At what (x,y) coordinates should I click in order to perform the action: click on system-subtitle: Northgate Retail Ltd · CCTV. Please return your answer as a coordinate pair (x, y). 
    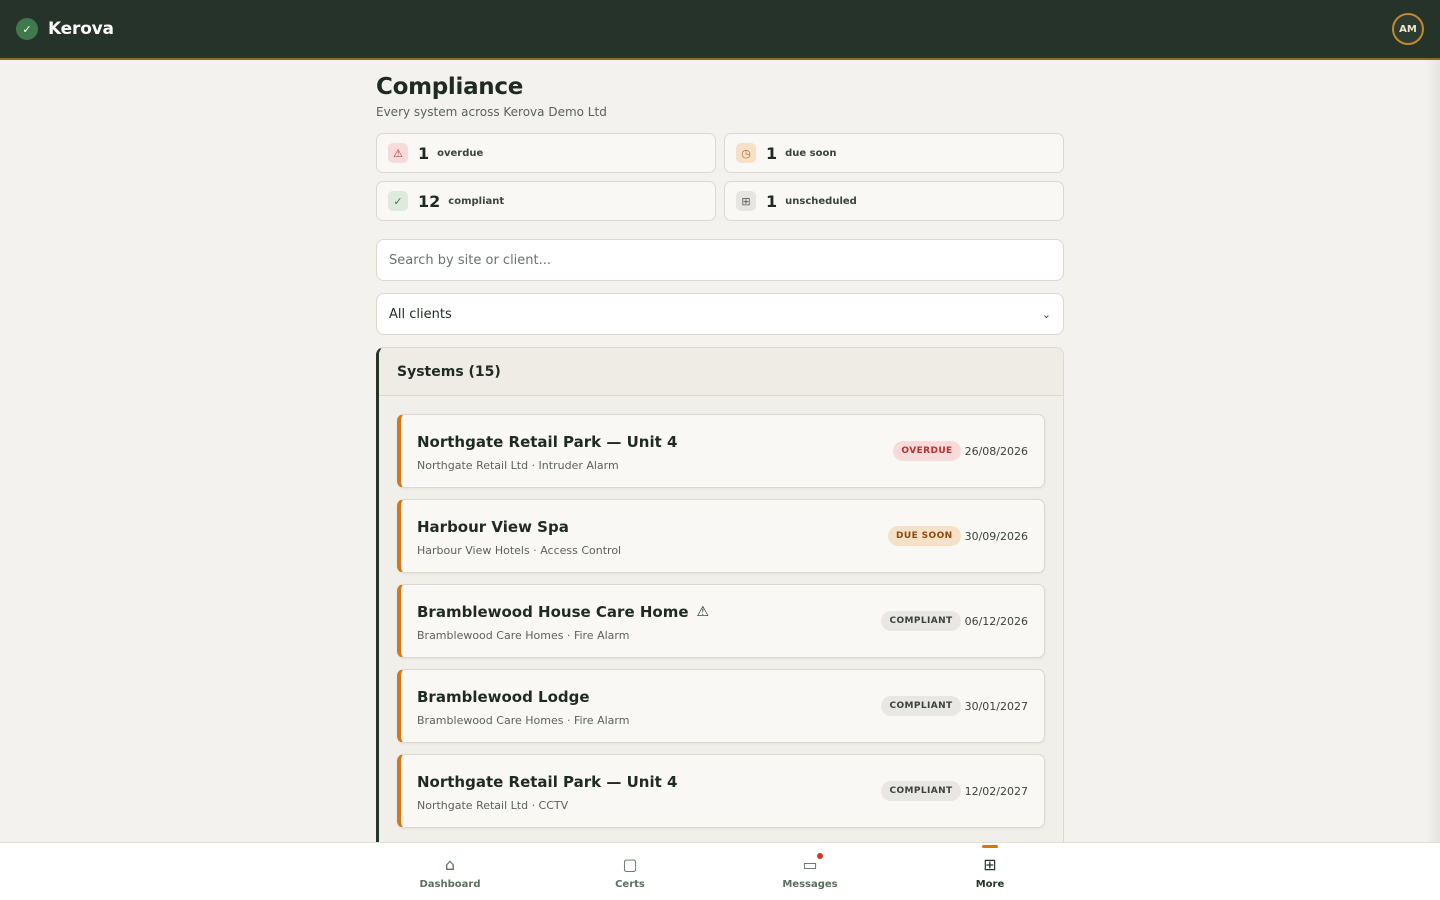
    Looking at the image, I should click on (493, 805).